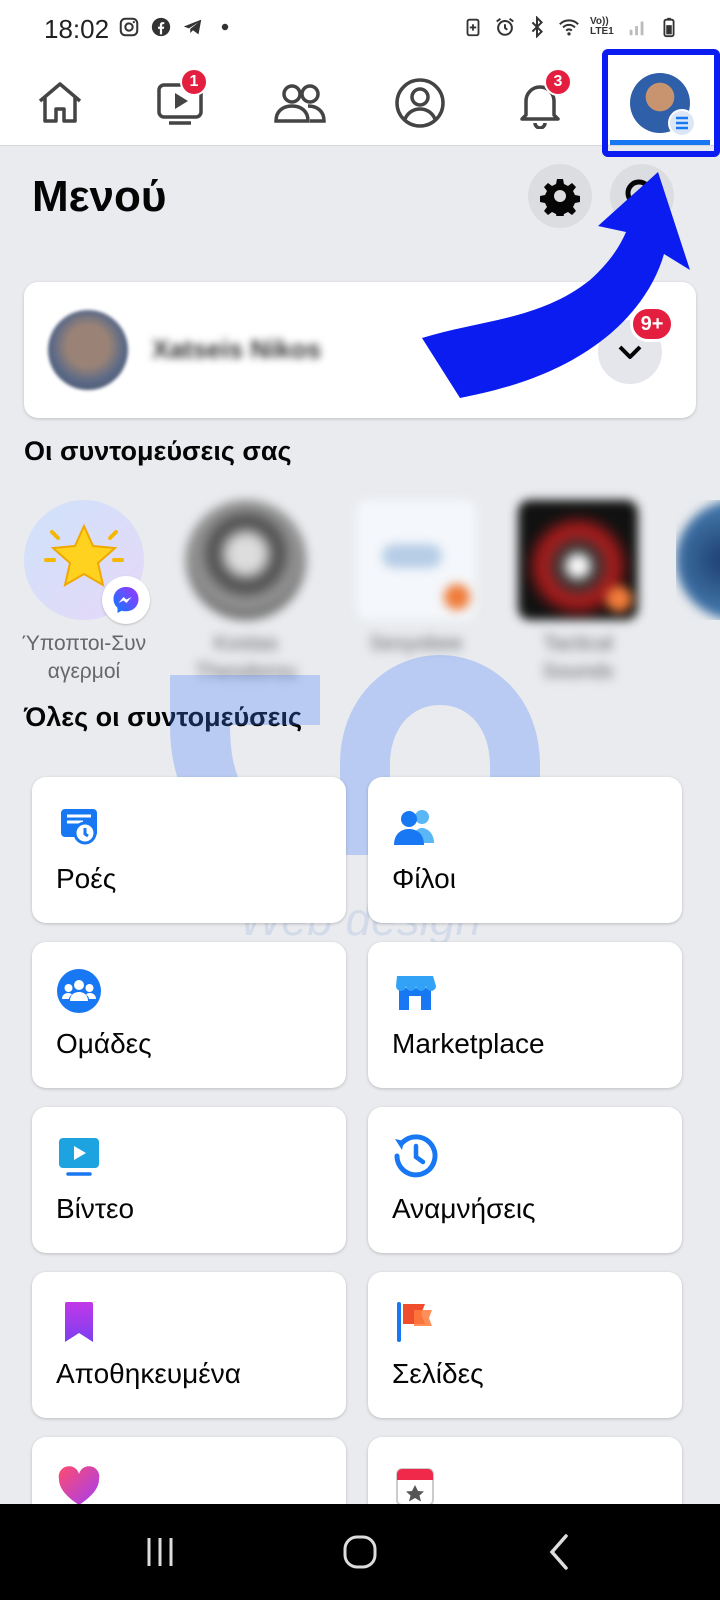 The image size is (720, 1600). Describe the element at coordinates (602, 26) in the screenshot. I see `volte-icon: Vo)) LTE1` at that location.